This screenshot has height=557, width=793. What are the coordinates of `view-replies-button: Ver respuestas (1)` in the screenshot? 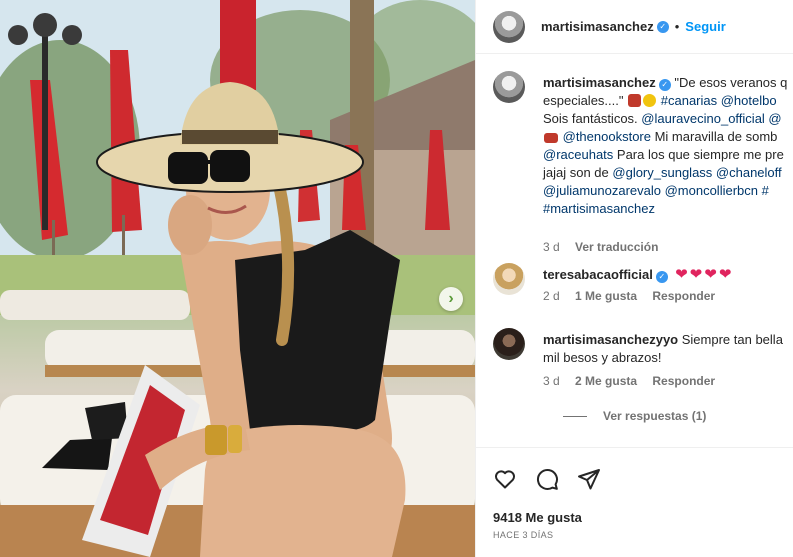 It's located at (634, 416).